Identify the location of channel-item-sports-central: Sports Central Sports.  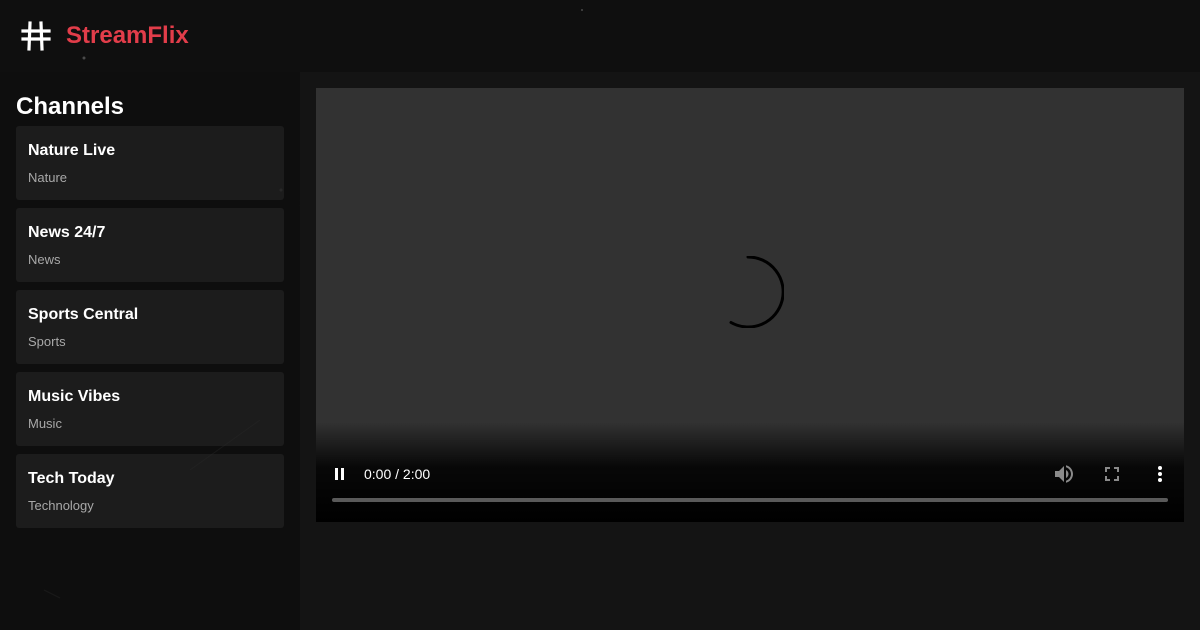
(150, 327).